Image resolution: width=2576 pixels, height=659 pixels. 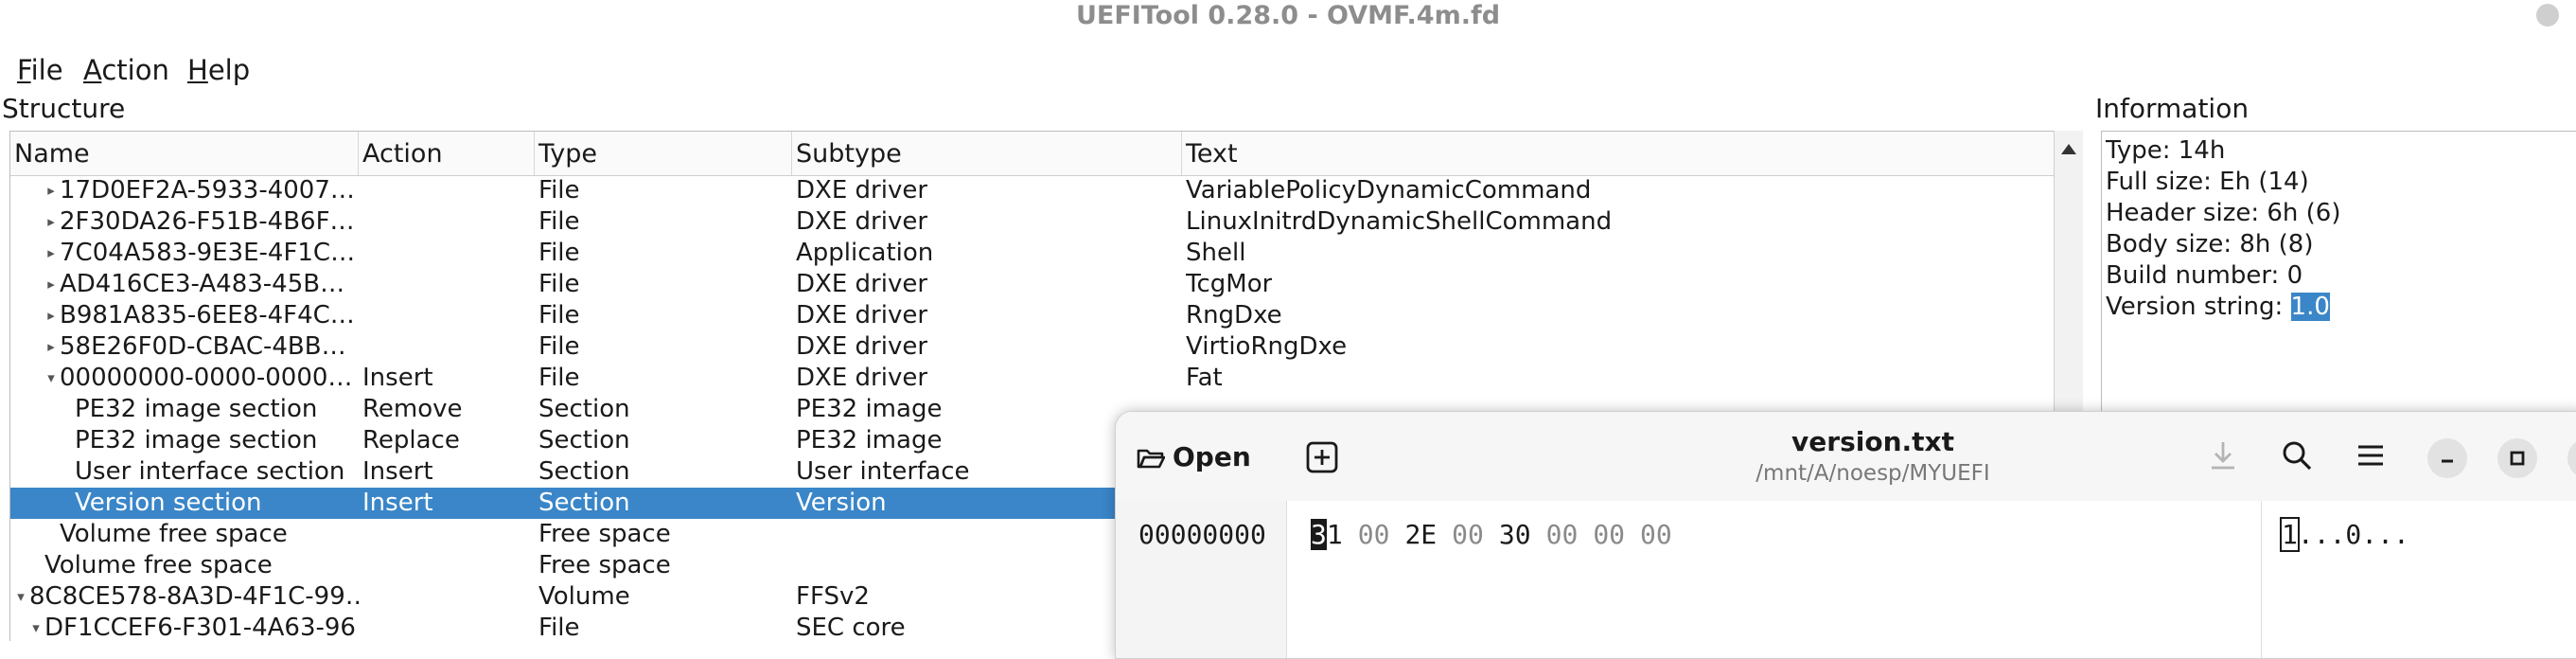 I want to click on tree-cell-text: LinuxInitrdDynamicShellCommand, so click(x=1399, y=221).